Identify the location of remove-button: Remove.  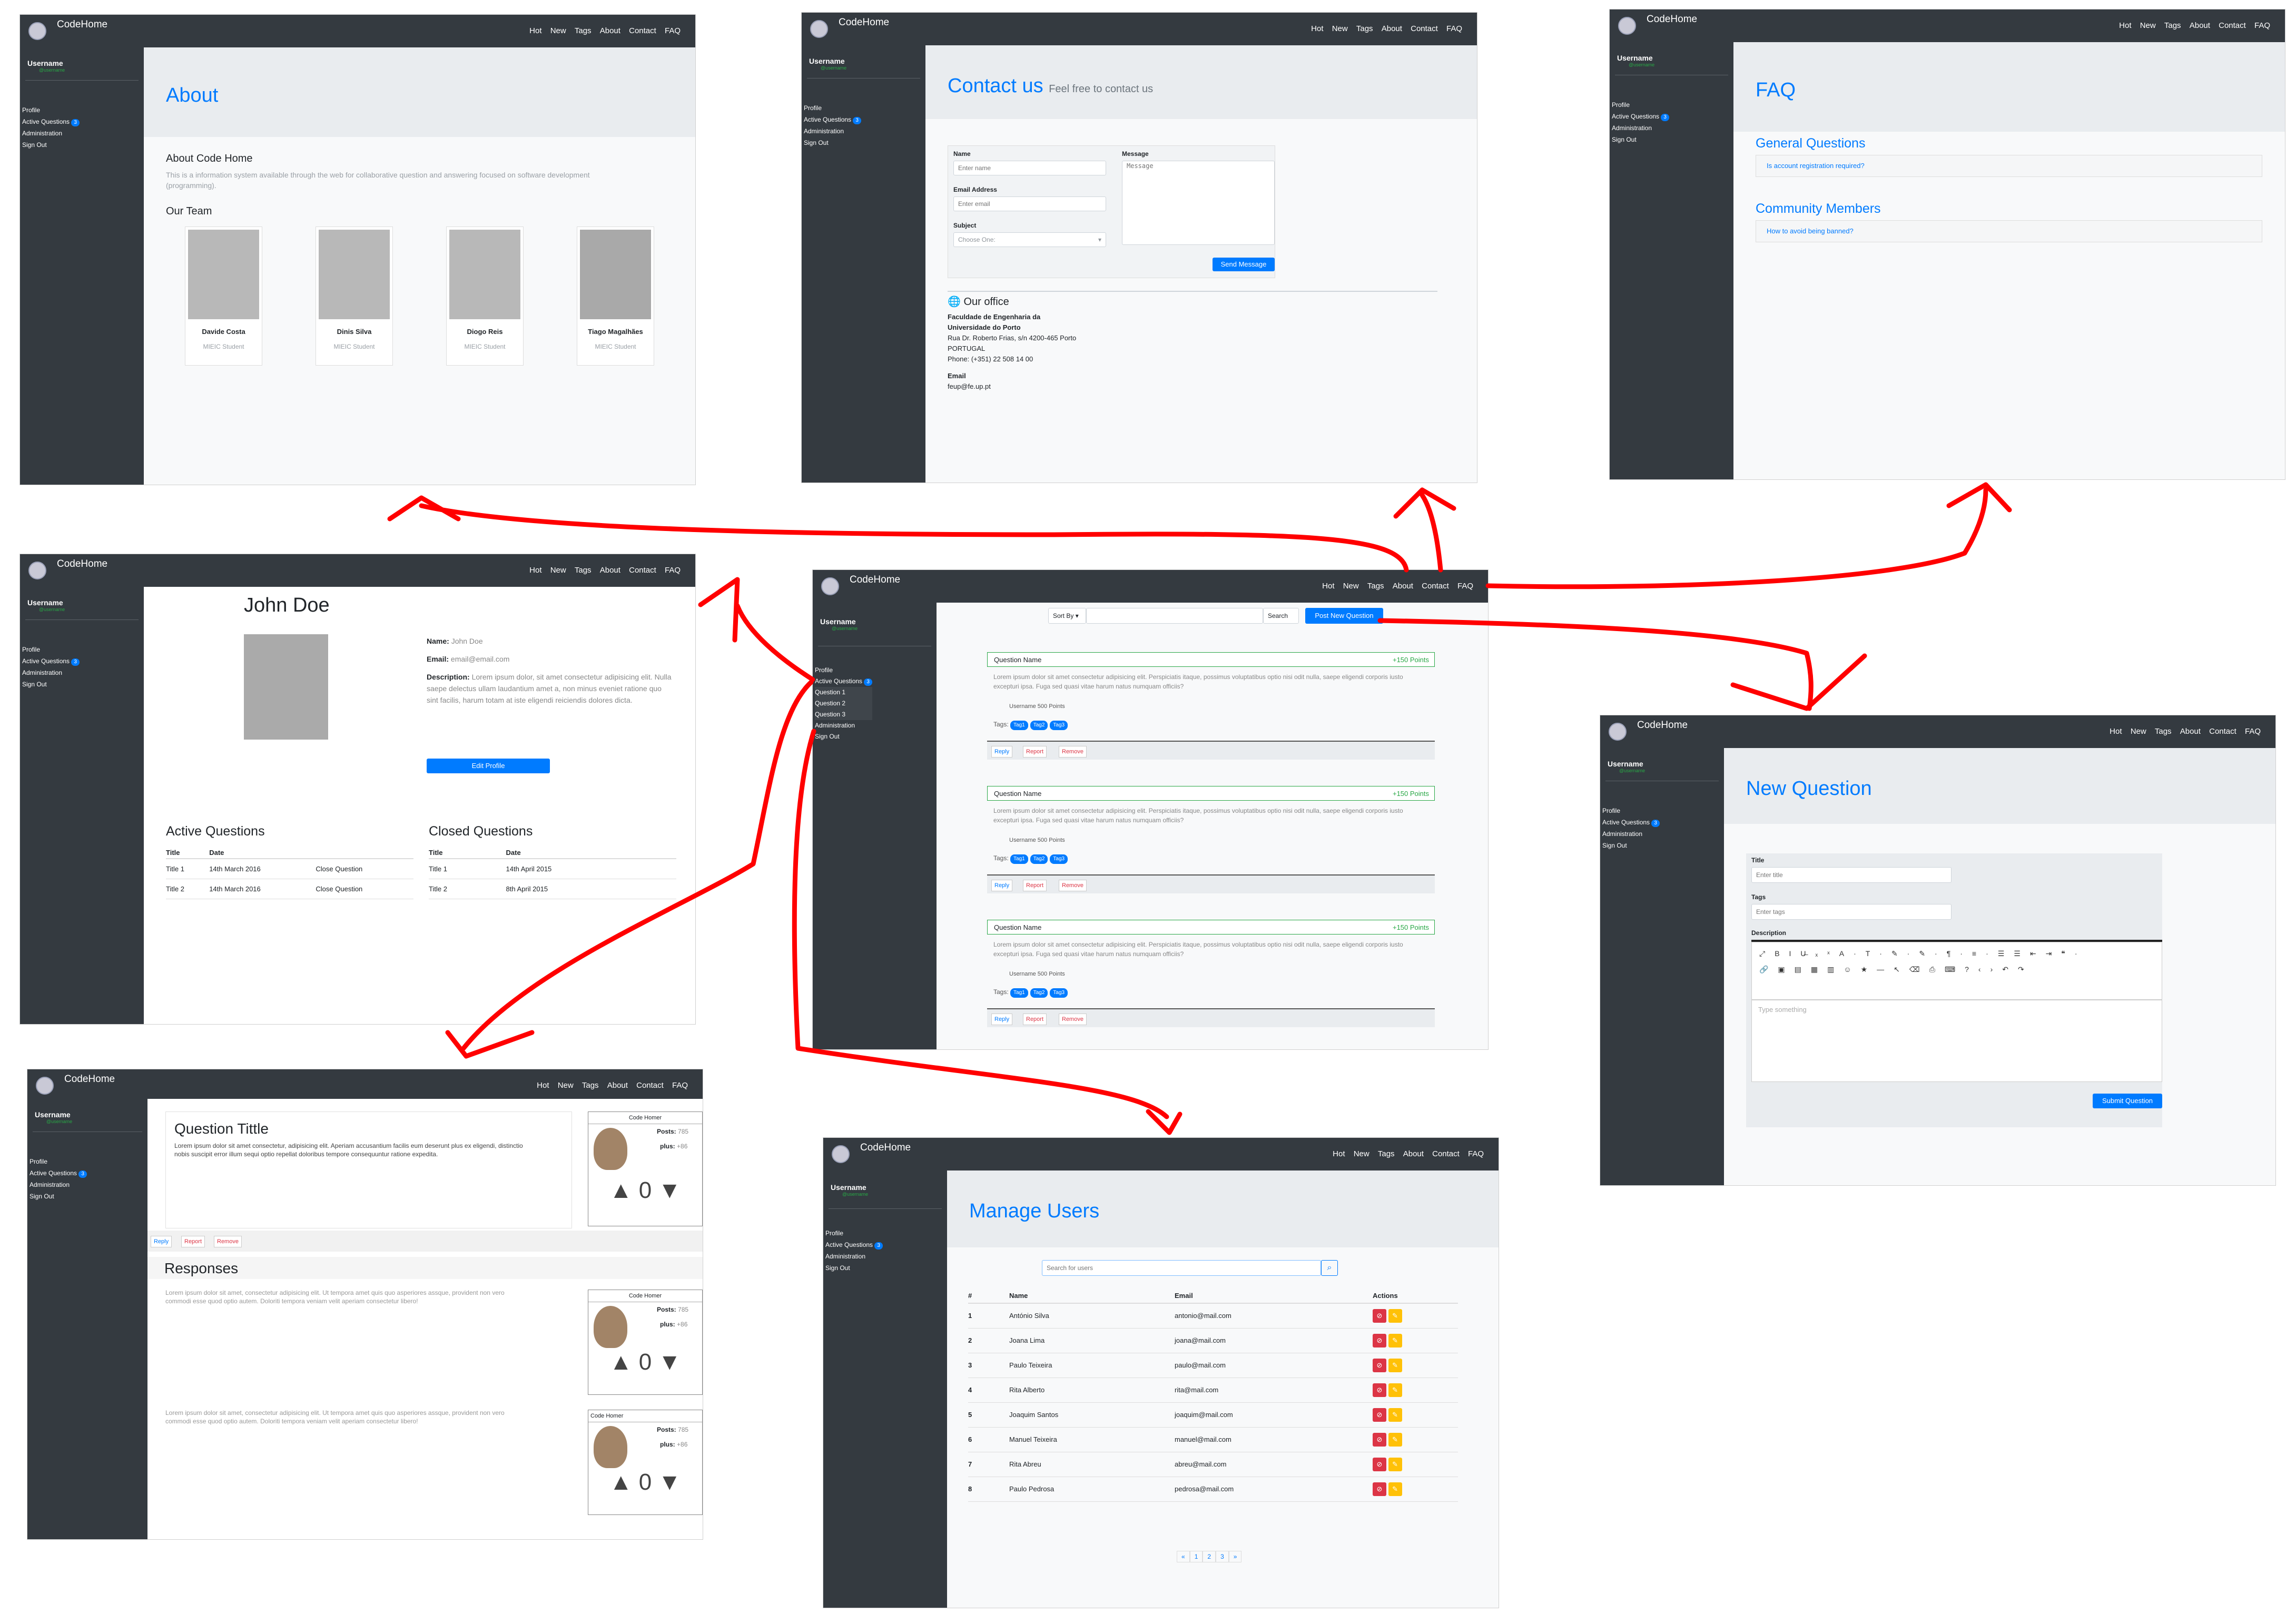
(1073, 885).